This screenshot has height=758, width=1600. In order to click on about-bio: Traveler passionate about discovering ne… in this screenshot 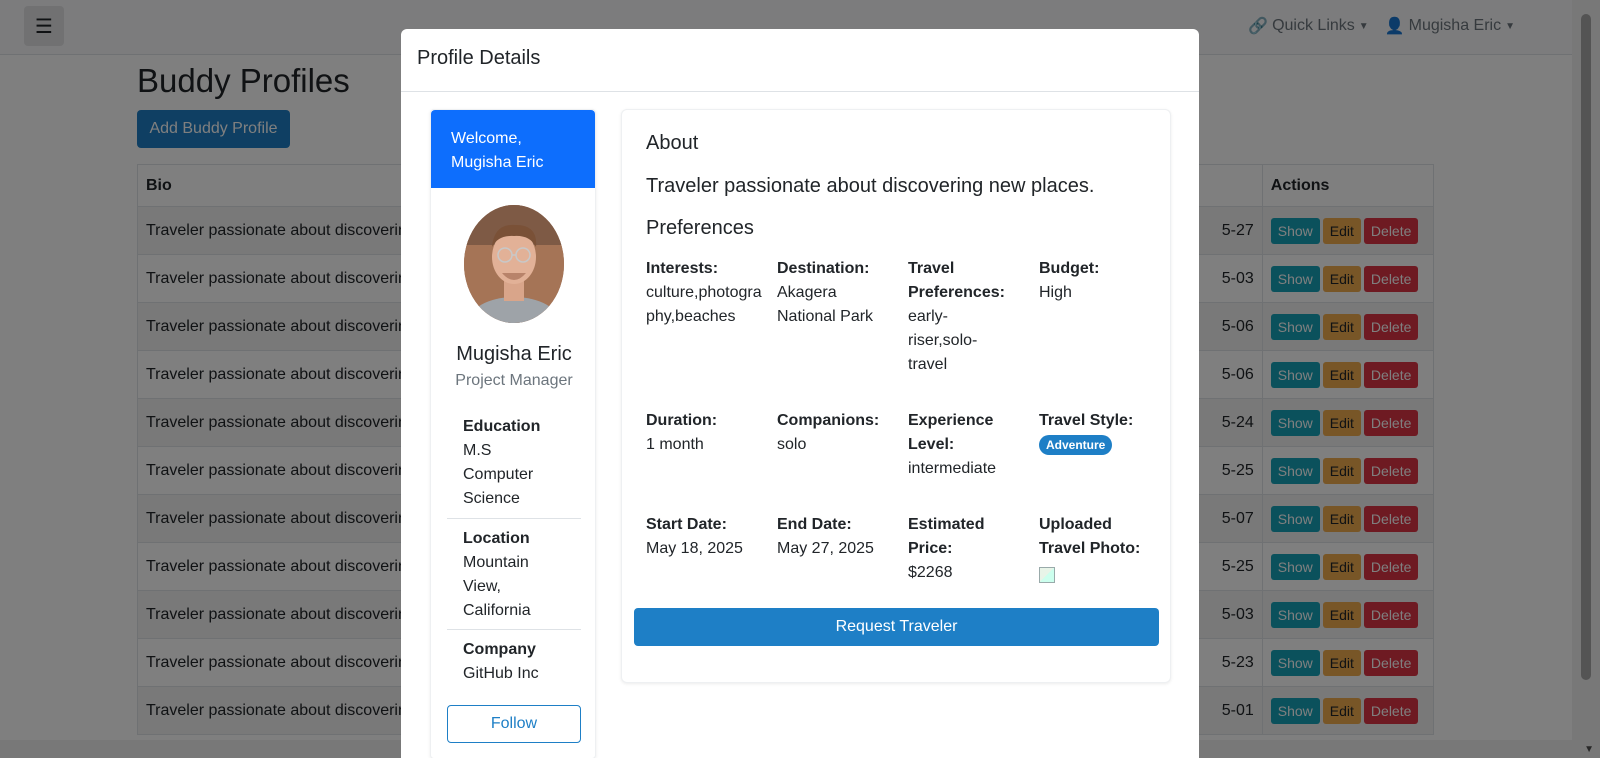, I will do `click(870, 186)`.